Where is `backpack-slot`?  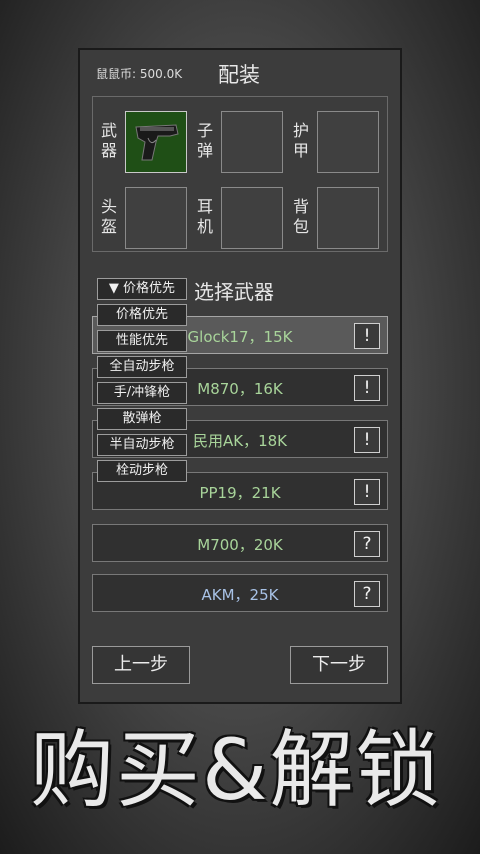 backpack-slot is located at coordinates (348, 218).